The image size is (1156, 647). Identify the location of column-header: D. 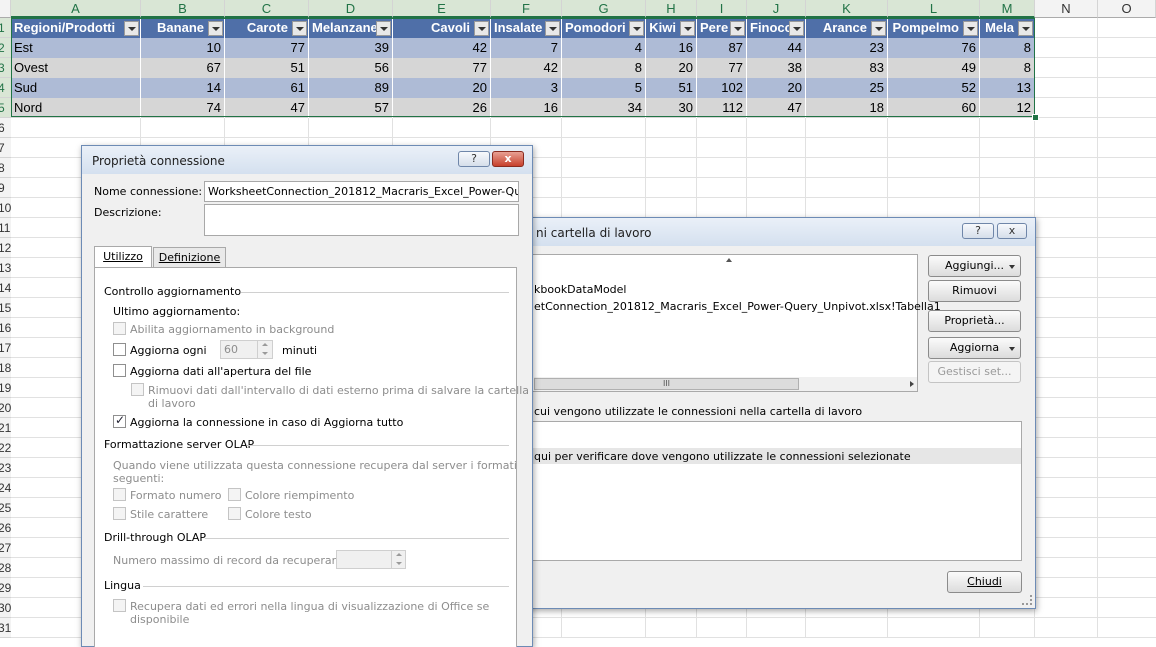
(351, 9).